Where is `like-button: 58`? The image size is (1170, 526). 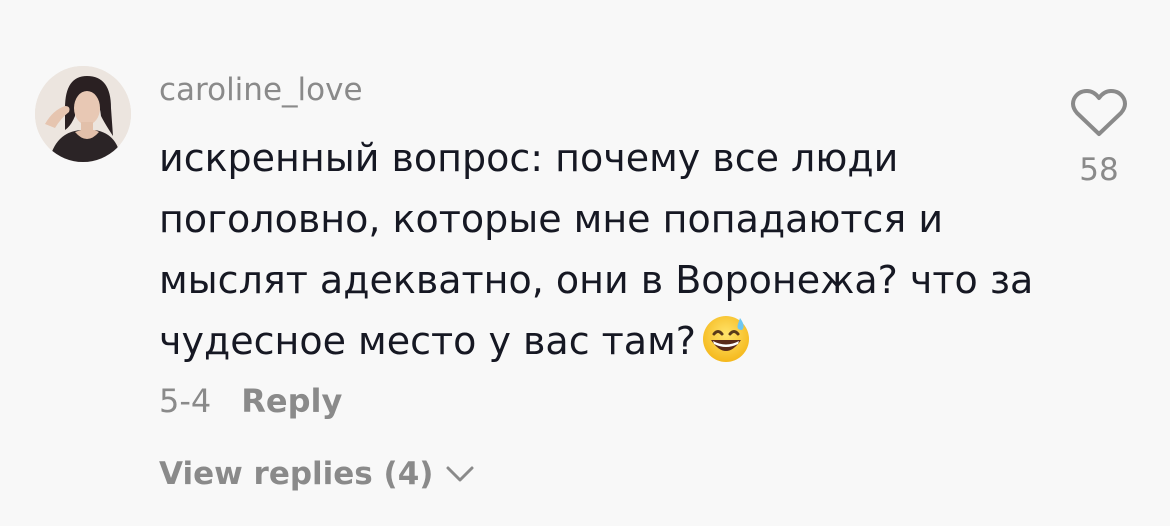 like-button: 58 is located at coordinates (1099, 138).